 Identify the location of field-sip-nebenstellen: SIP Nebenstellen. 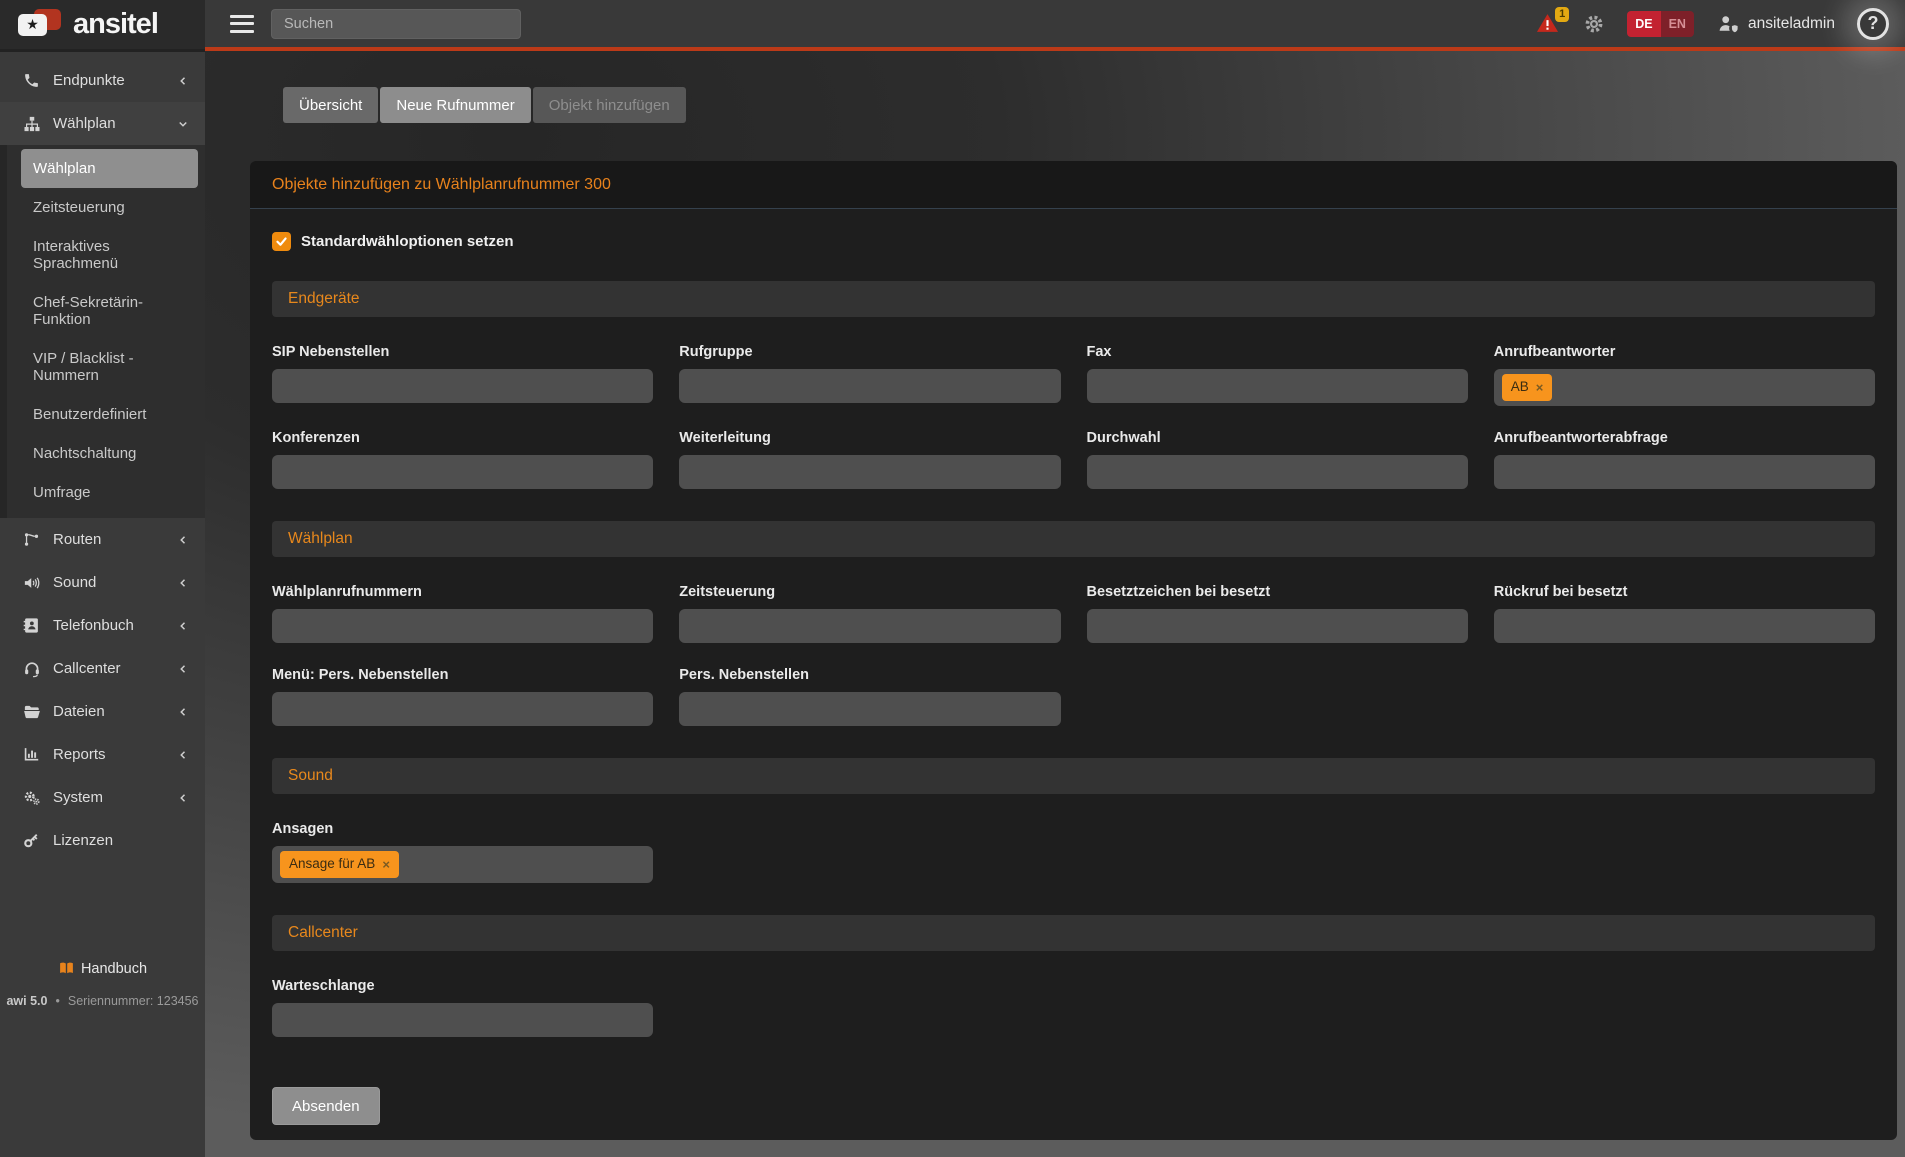
(463, 375).